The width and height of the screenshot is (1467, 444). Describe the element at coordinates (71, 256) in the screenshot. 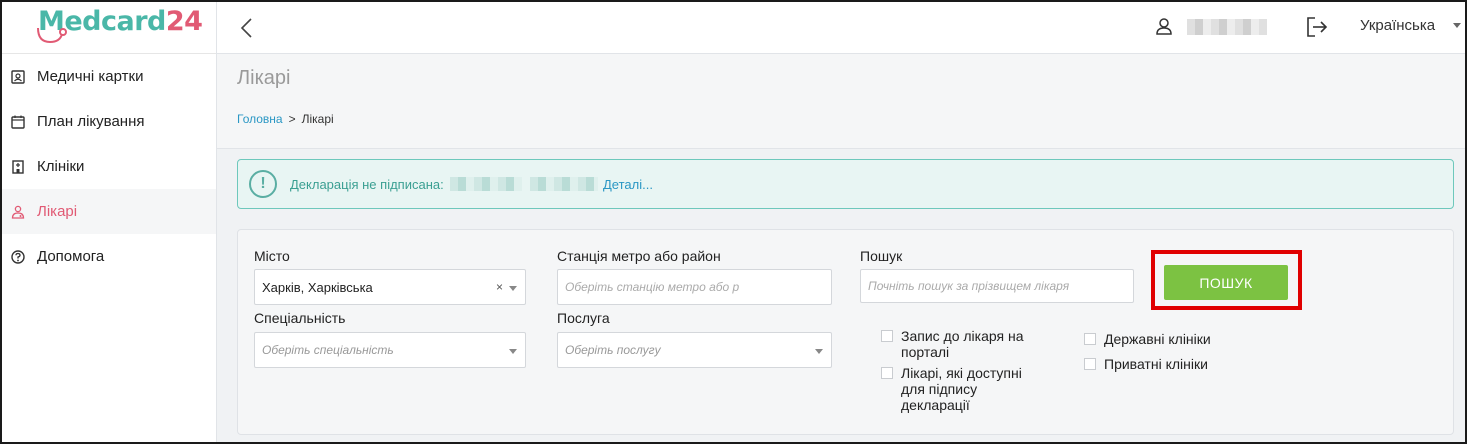

I see `sidebar-item-label: Допомога` at that location.